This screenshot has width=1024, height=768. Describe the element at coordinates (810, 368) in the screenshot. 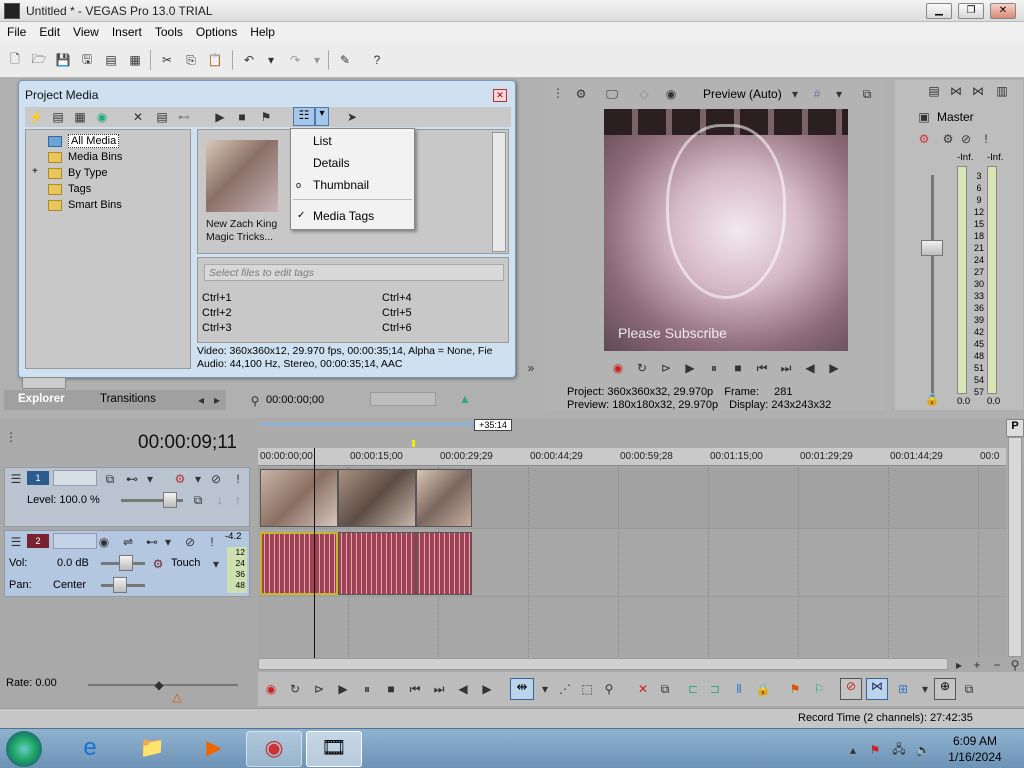

I see `previous-frame-icon: ◀` at that location.